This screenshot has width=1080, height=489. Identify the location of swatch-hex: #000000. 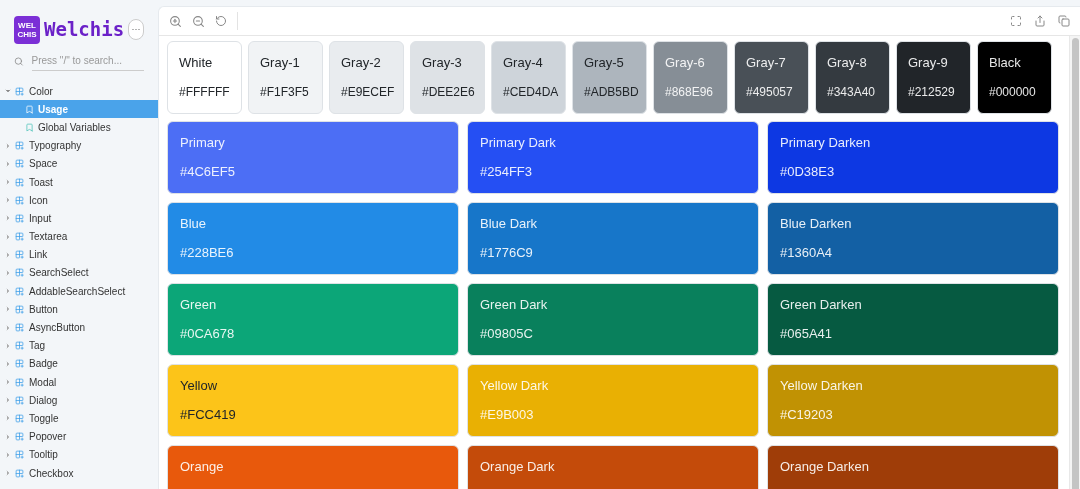
(1013, 92).